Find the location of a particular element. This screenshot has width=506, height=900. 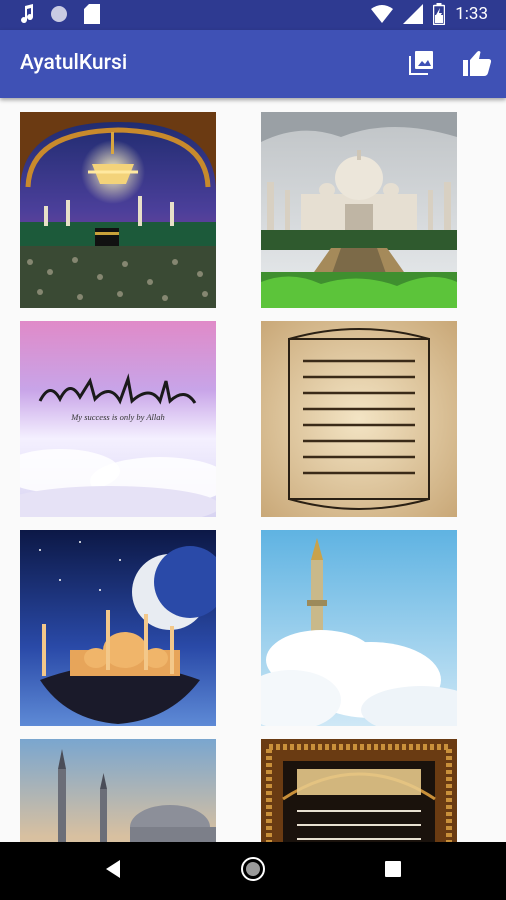

ayatul-kursi-panel-image is located at coordinates (359, 790).